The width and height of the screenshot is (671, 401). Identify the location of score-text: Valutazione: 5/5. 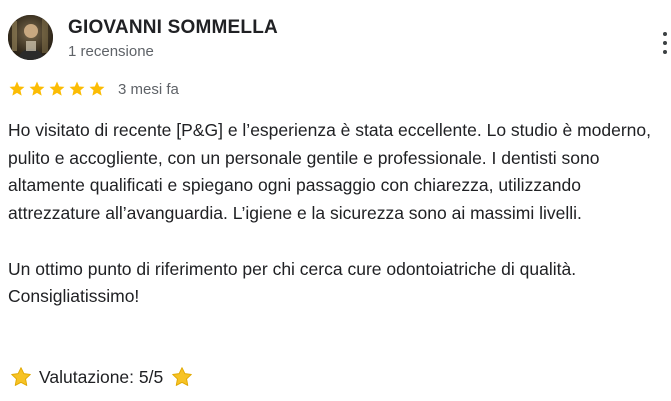
(101, 376).